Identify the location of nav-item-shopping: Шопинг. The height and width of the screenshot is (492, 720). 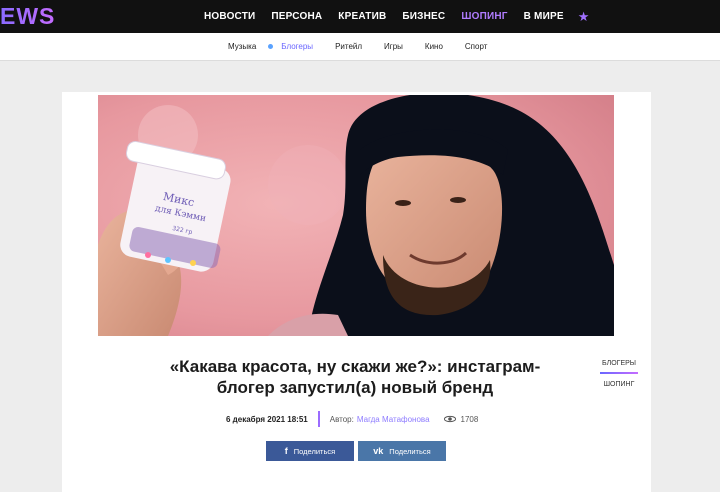
(484, 16).